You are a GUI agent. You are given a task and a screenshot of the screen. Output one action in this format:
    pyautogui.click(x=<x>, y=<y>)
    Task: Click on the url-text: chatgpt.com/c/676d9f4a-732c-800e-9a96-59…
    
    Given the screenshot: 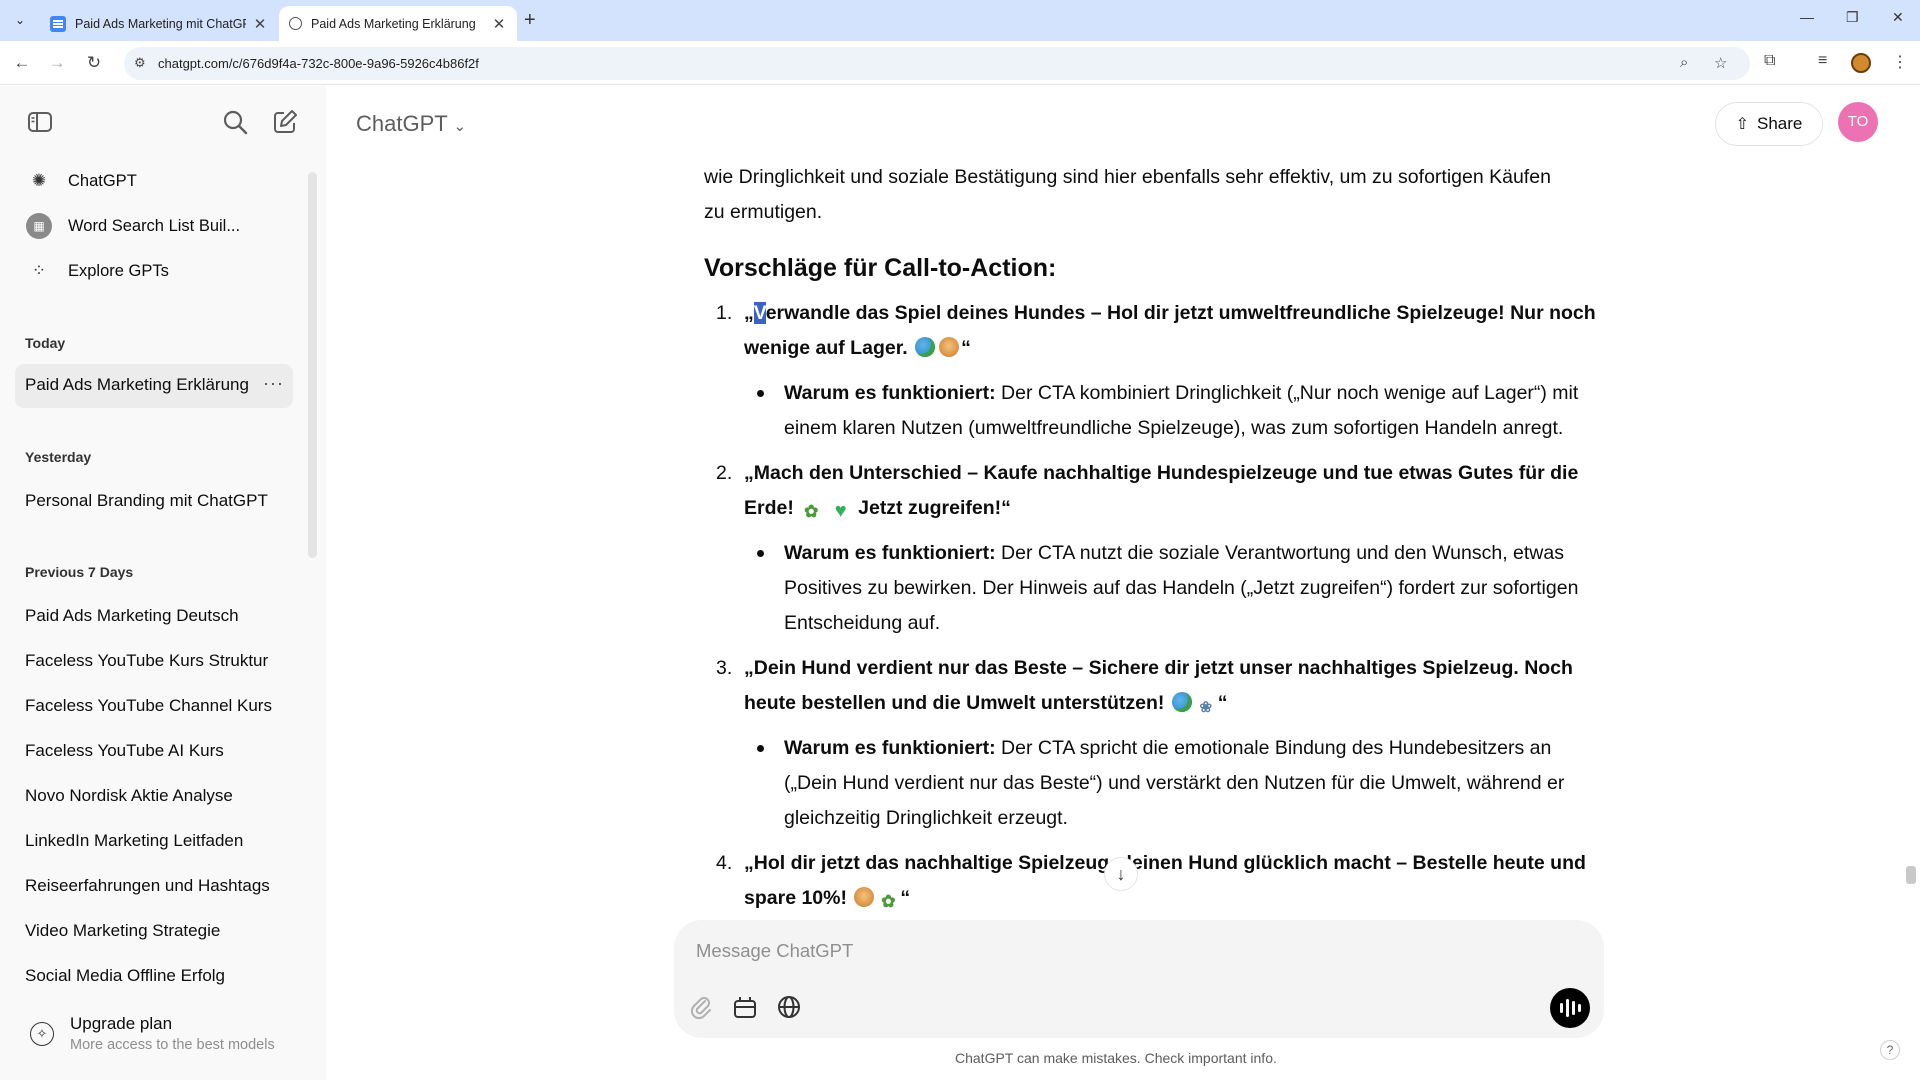 What is the action you would take?
    pyautogui.click(x=318, y=63)
    